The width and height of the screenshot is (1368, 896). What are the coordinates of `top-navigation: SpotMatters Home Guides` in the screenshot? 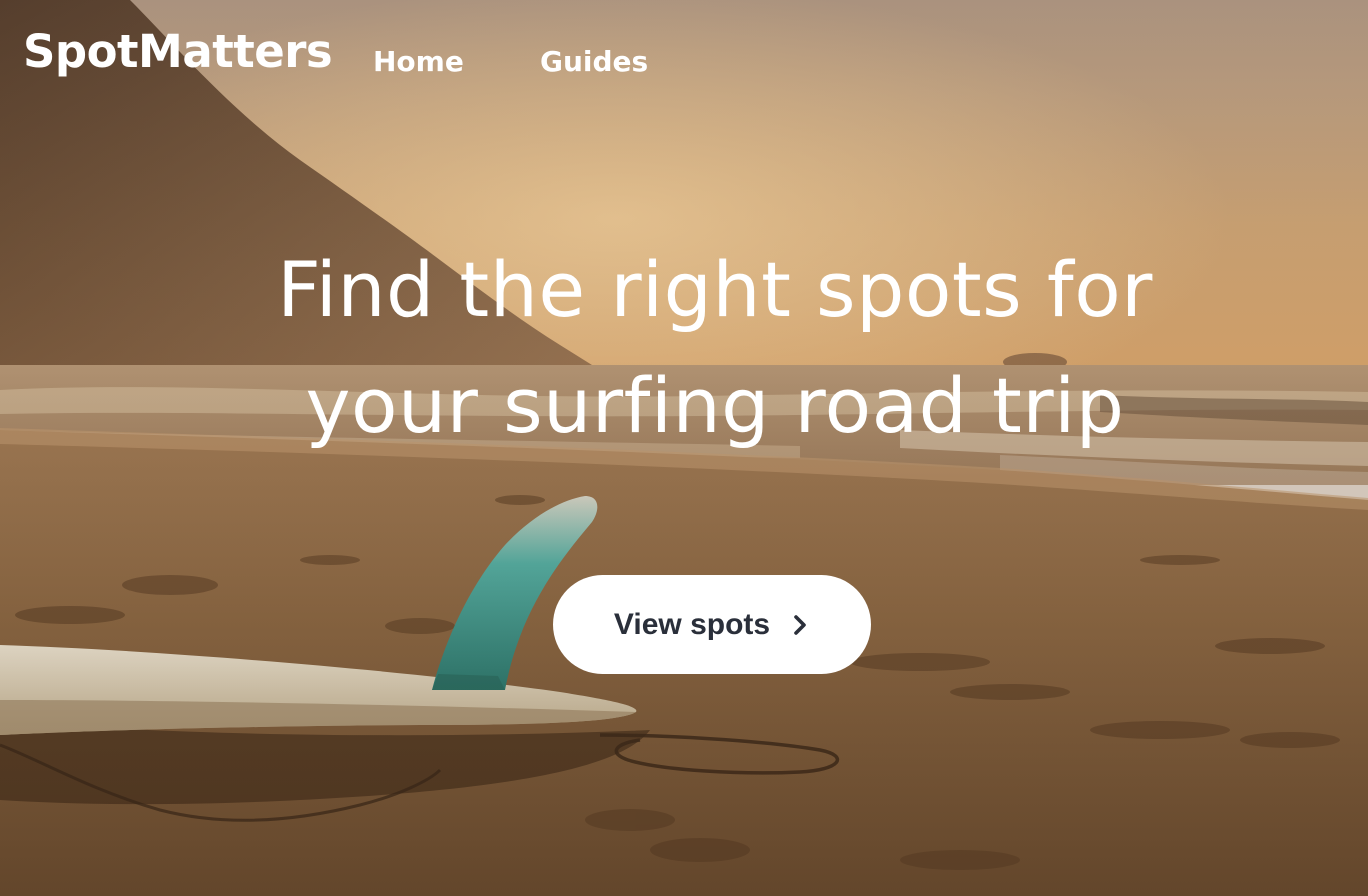 It's located at (684, 55).